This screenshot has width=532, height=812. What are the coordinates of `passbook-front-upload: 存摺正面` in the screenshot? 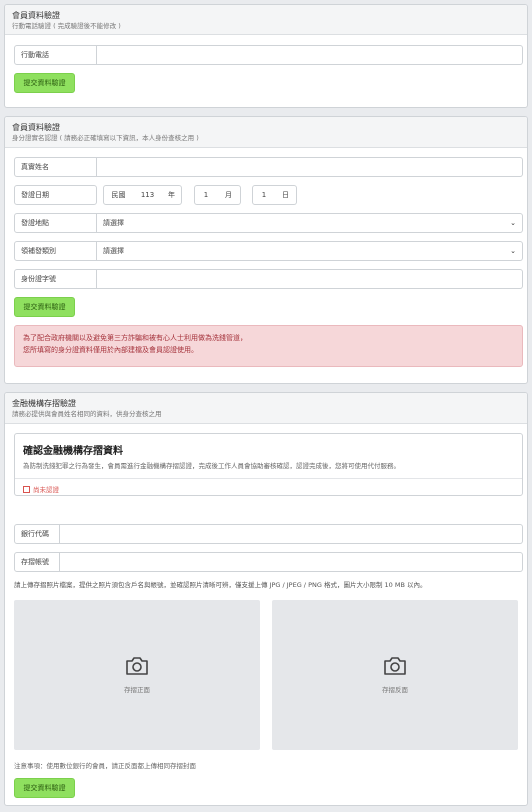 It's located at (137, 675).